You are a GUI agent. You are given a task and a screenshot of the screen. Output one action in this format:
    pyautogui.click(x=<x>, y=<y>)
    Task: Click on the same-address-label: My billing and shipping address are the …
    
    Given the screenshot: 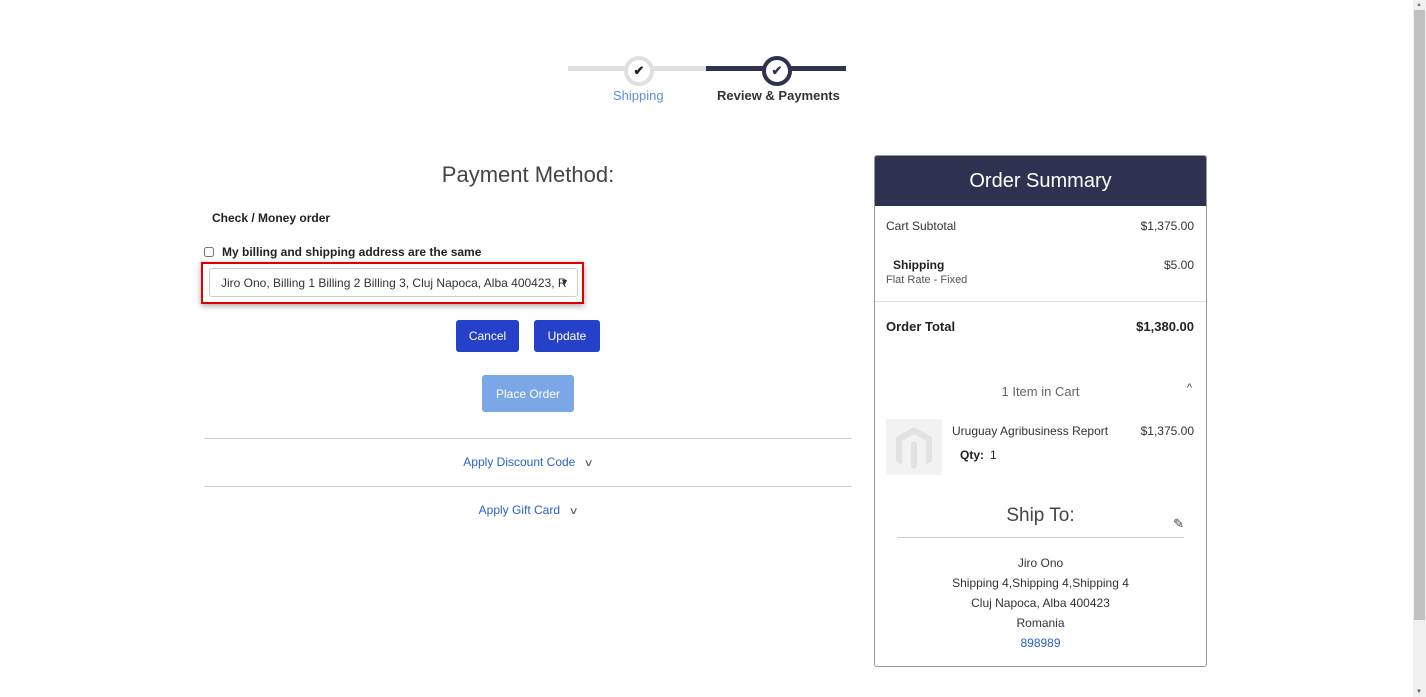 What is the action you would take?
    pyautogui.click(x=352, y=252)
    